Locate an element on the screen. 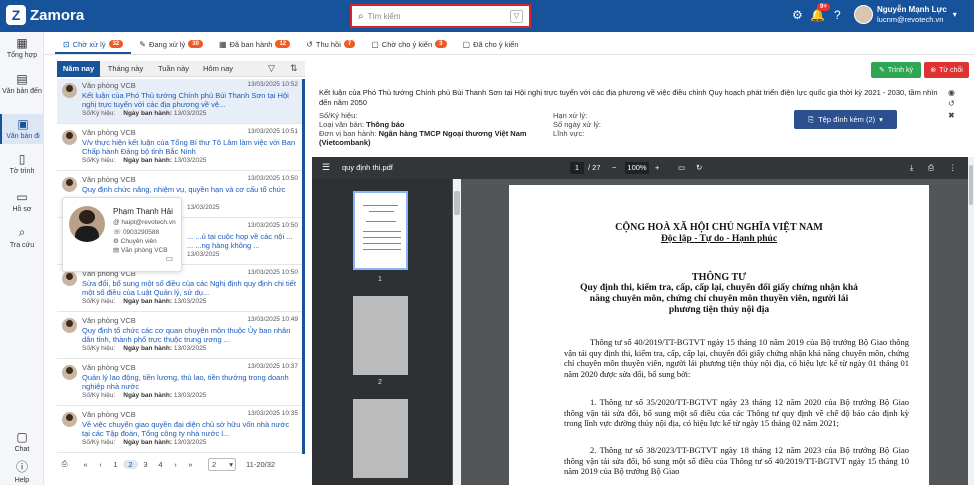 The width and height of the screenshot is (974, 485). thumb-line is located at coordinates (382, 249).